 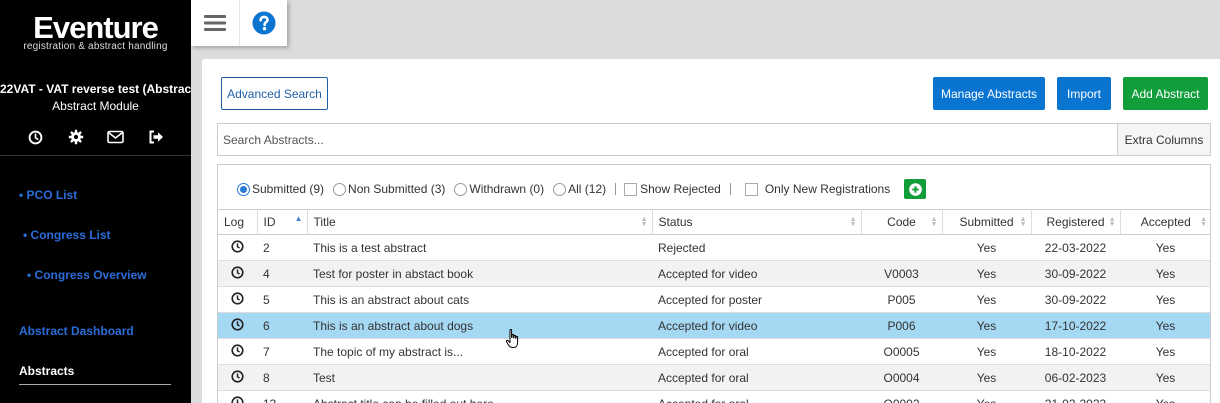 What do you see at coordinates (48, 195) in the screenshot?
I see `nav-pco-list: • PCO List` at bounding box center [48, 195].